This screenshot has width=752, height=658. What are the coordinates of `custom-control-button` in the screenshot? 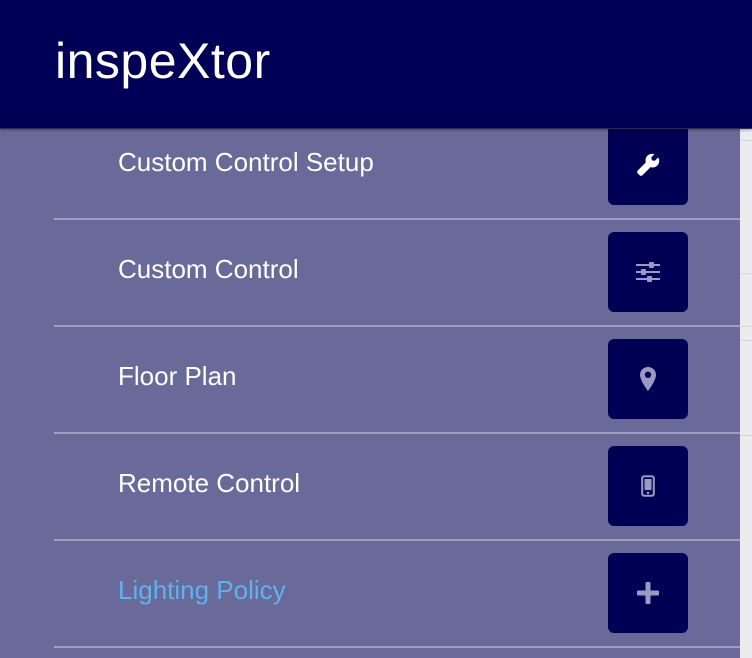 It's located at (648, 272).